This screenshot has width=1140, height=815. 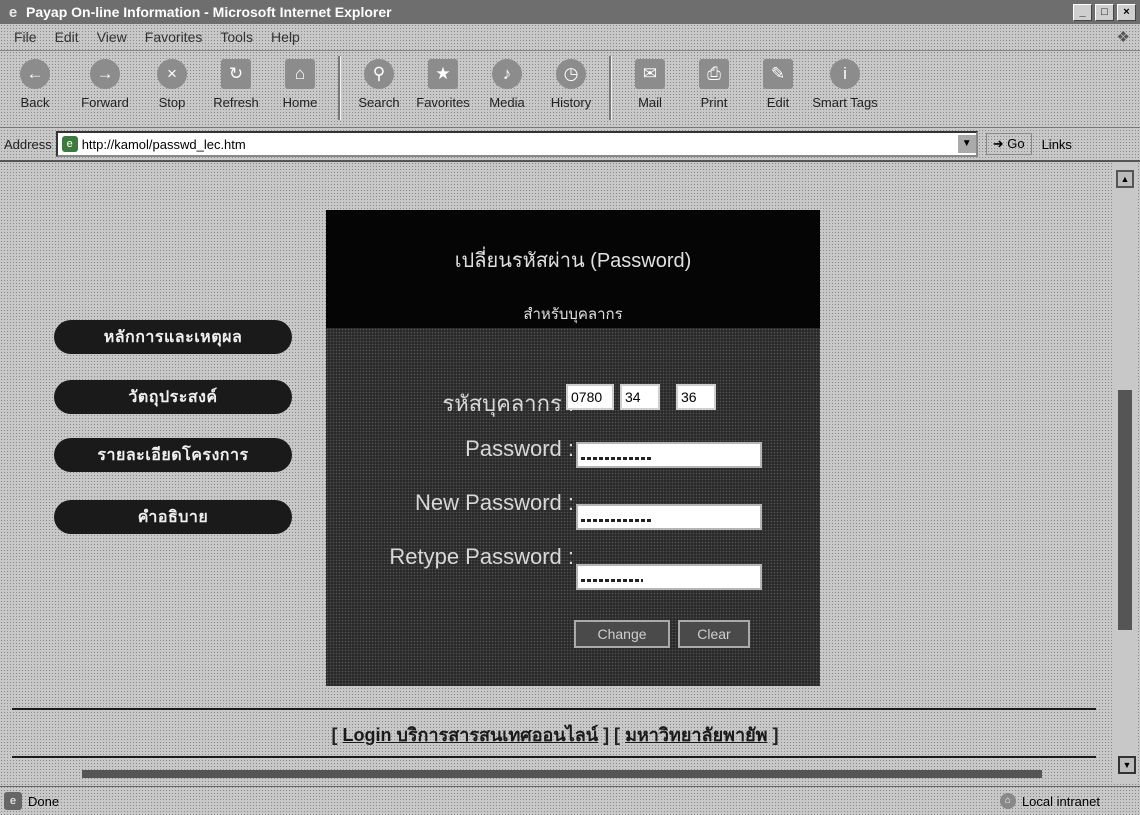 I want to click on nav-details-button: รายละเอียดโครงการ, so click(x=173, y=455).